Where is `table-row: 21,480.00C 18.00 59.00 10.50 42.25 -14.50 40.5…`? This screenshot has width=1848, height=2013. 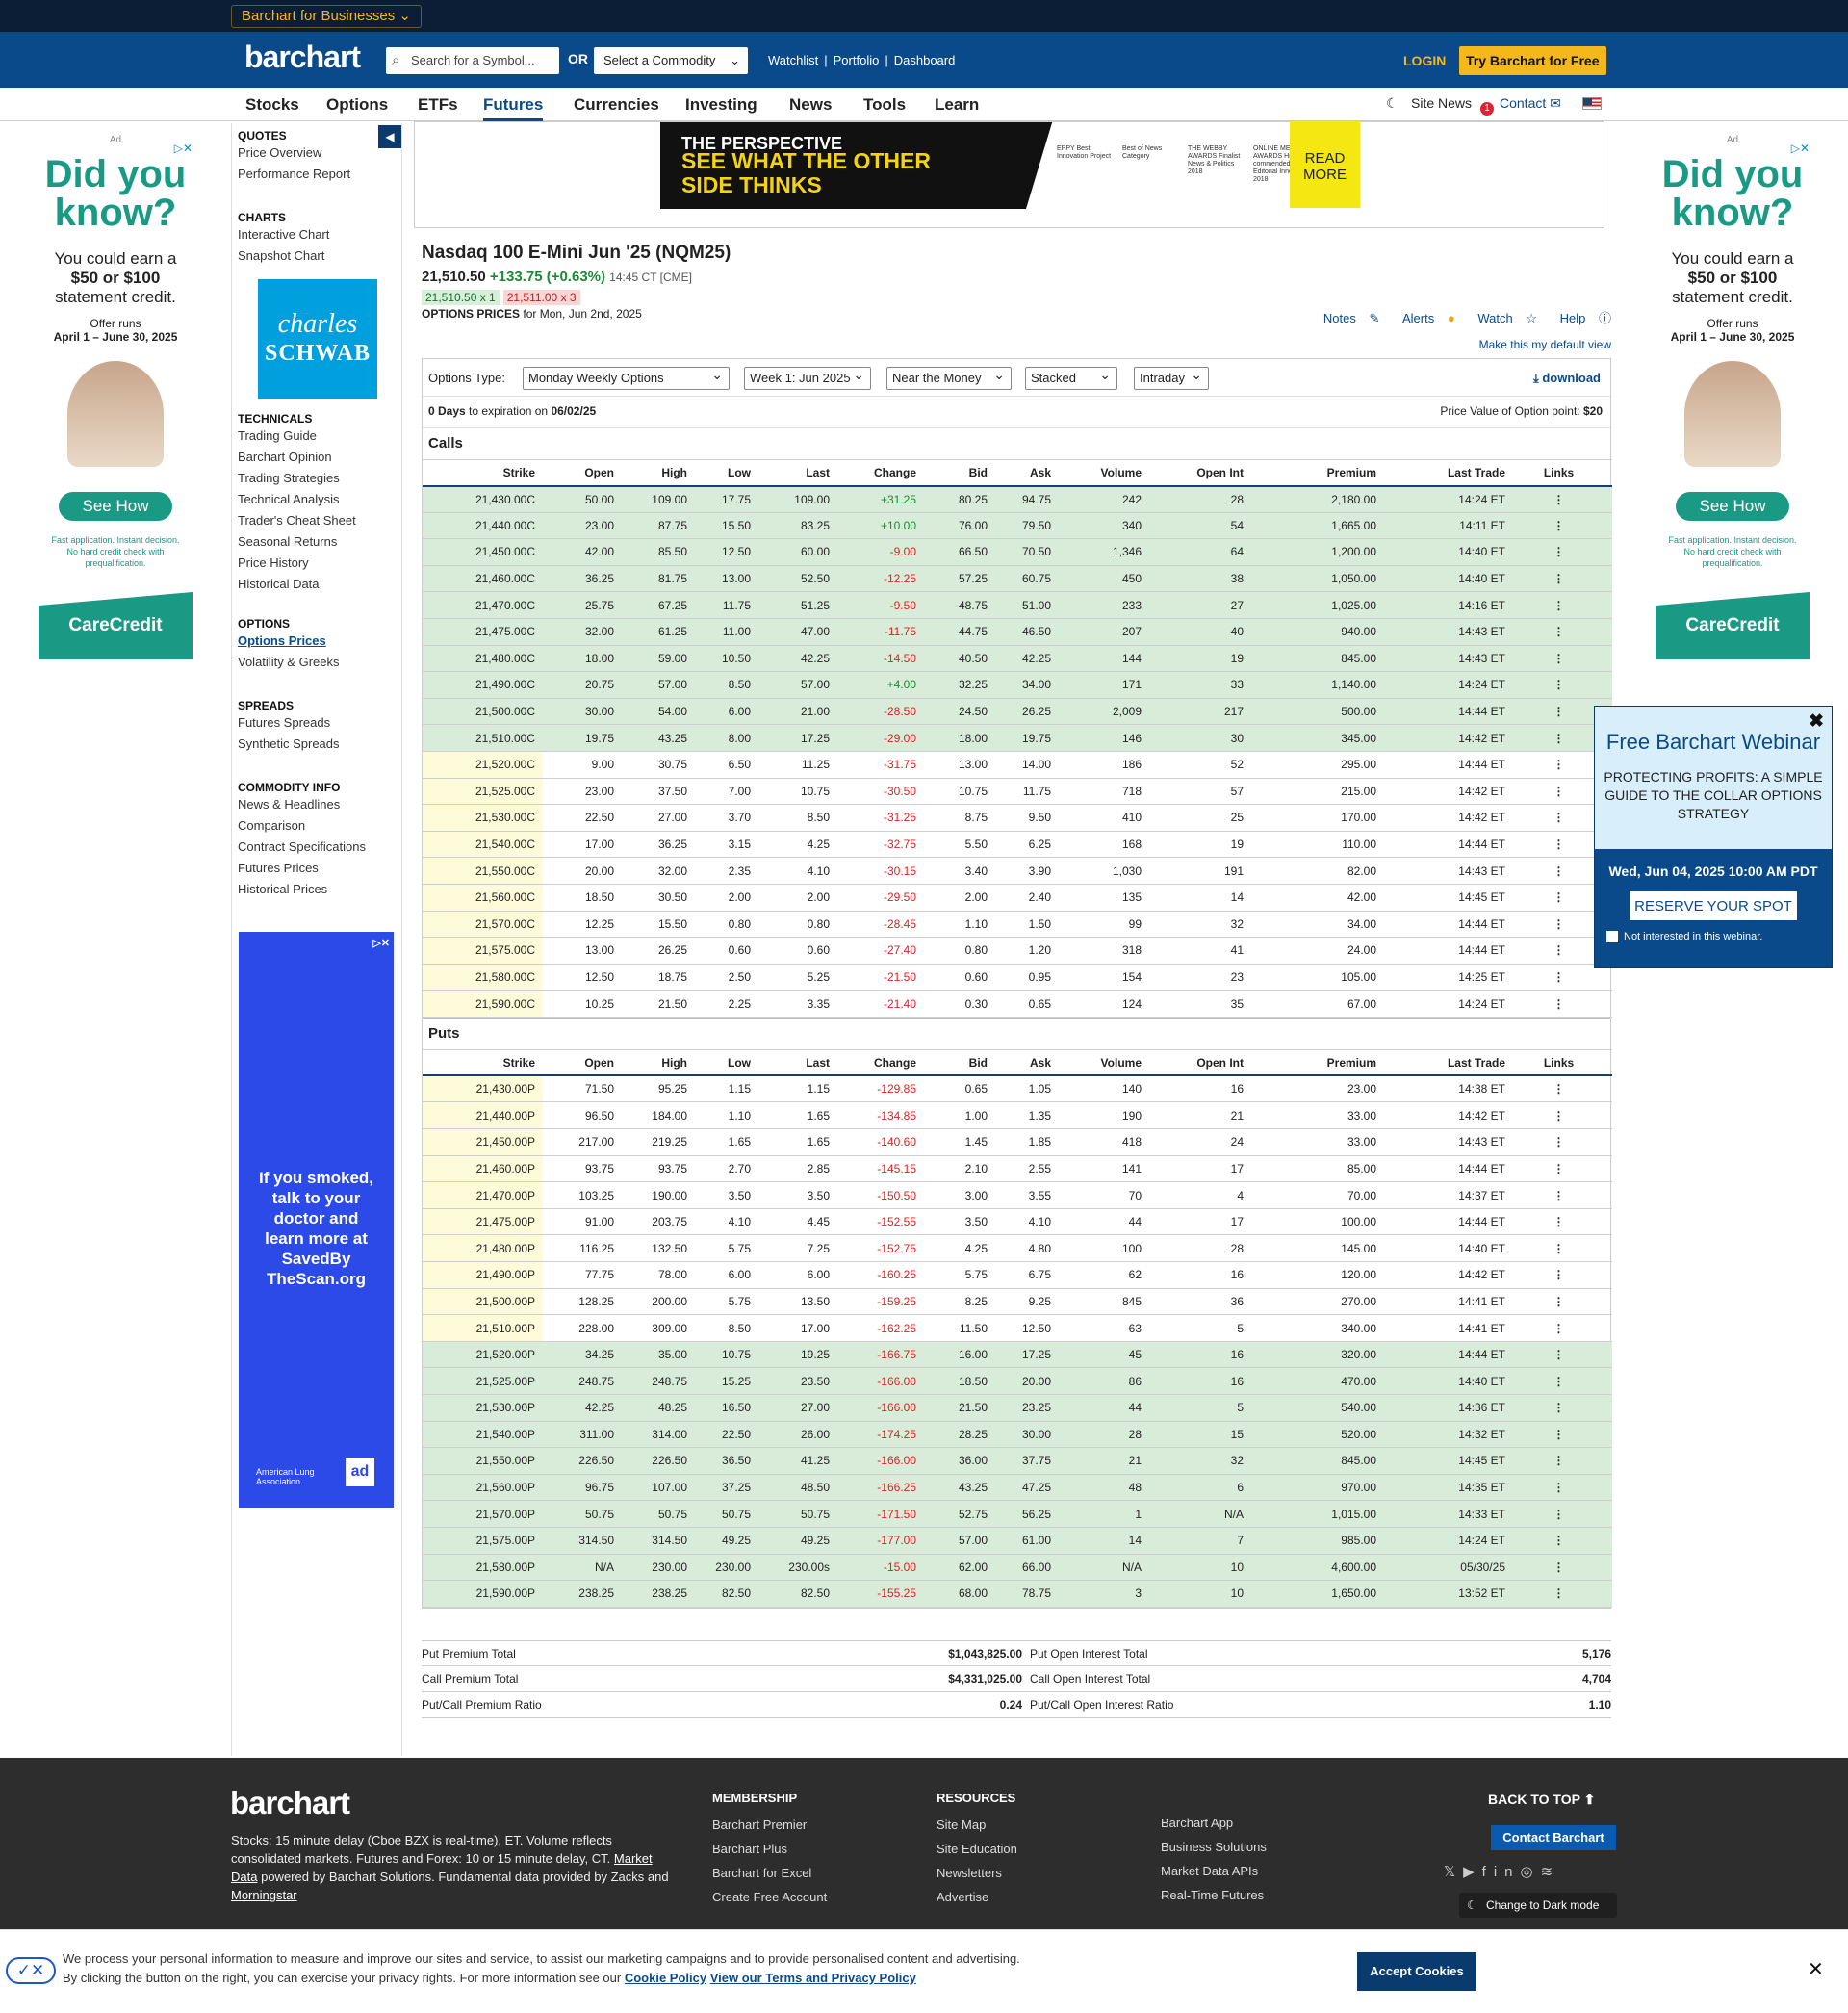 table-row: 21,480.00C 18.00 59.00 10.50 42.25 -14.50 40.5… is located at coordinates (1017, 659).